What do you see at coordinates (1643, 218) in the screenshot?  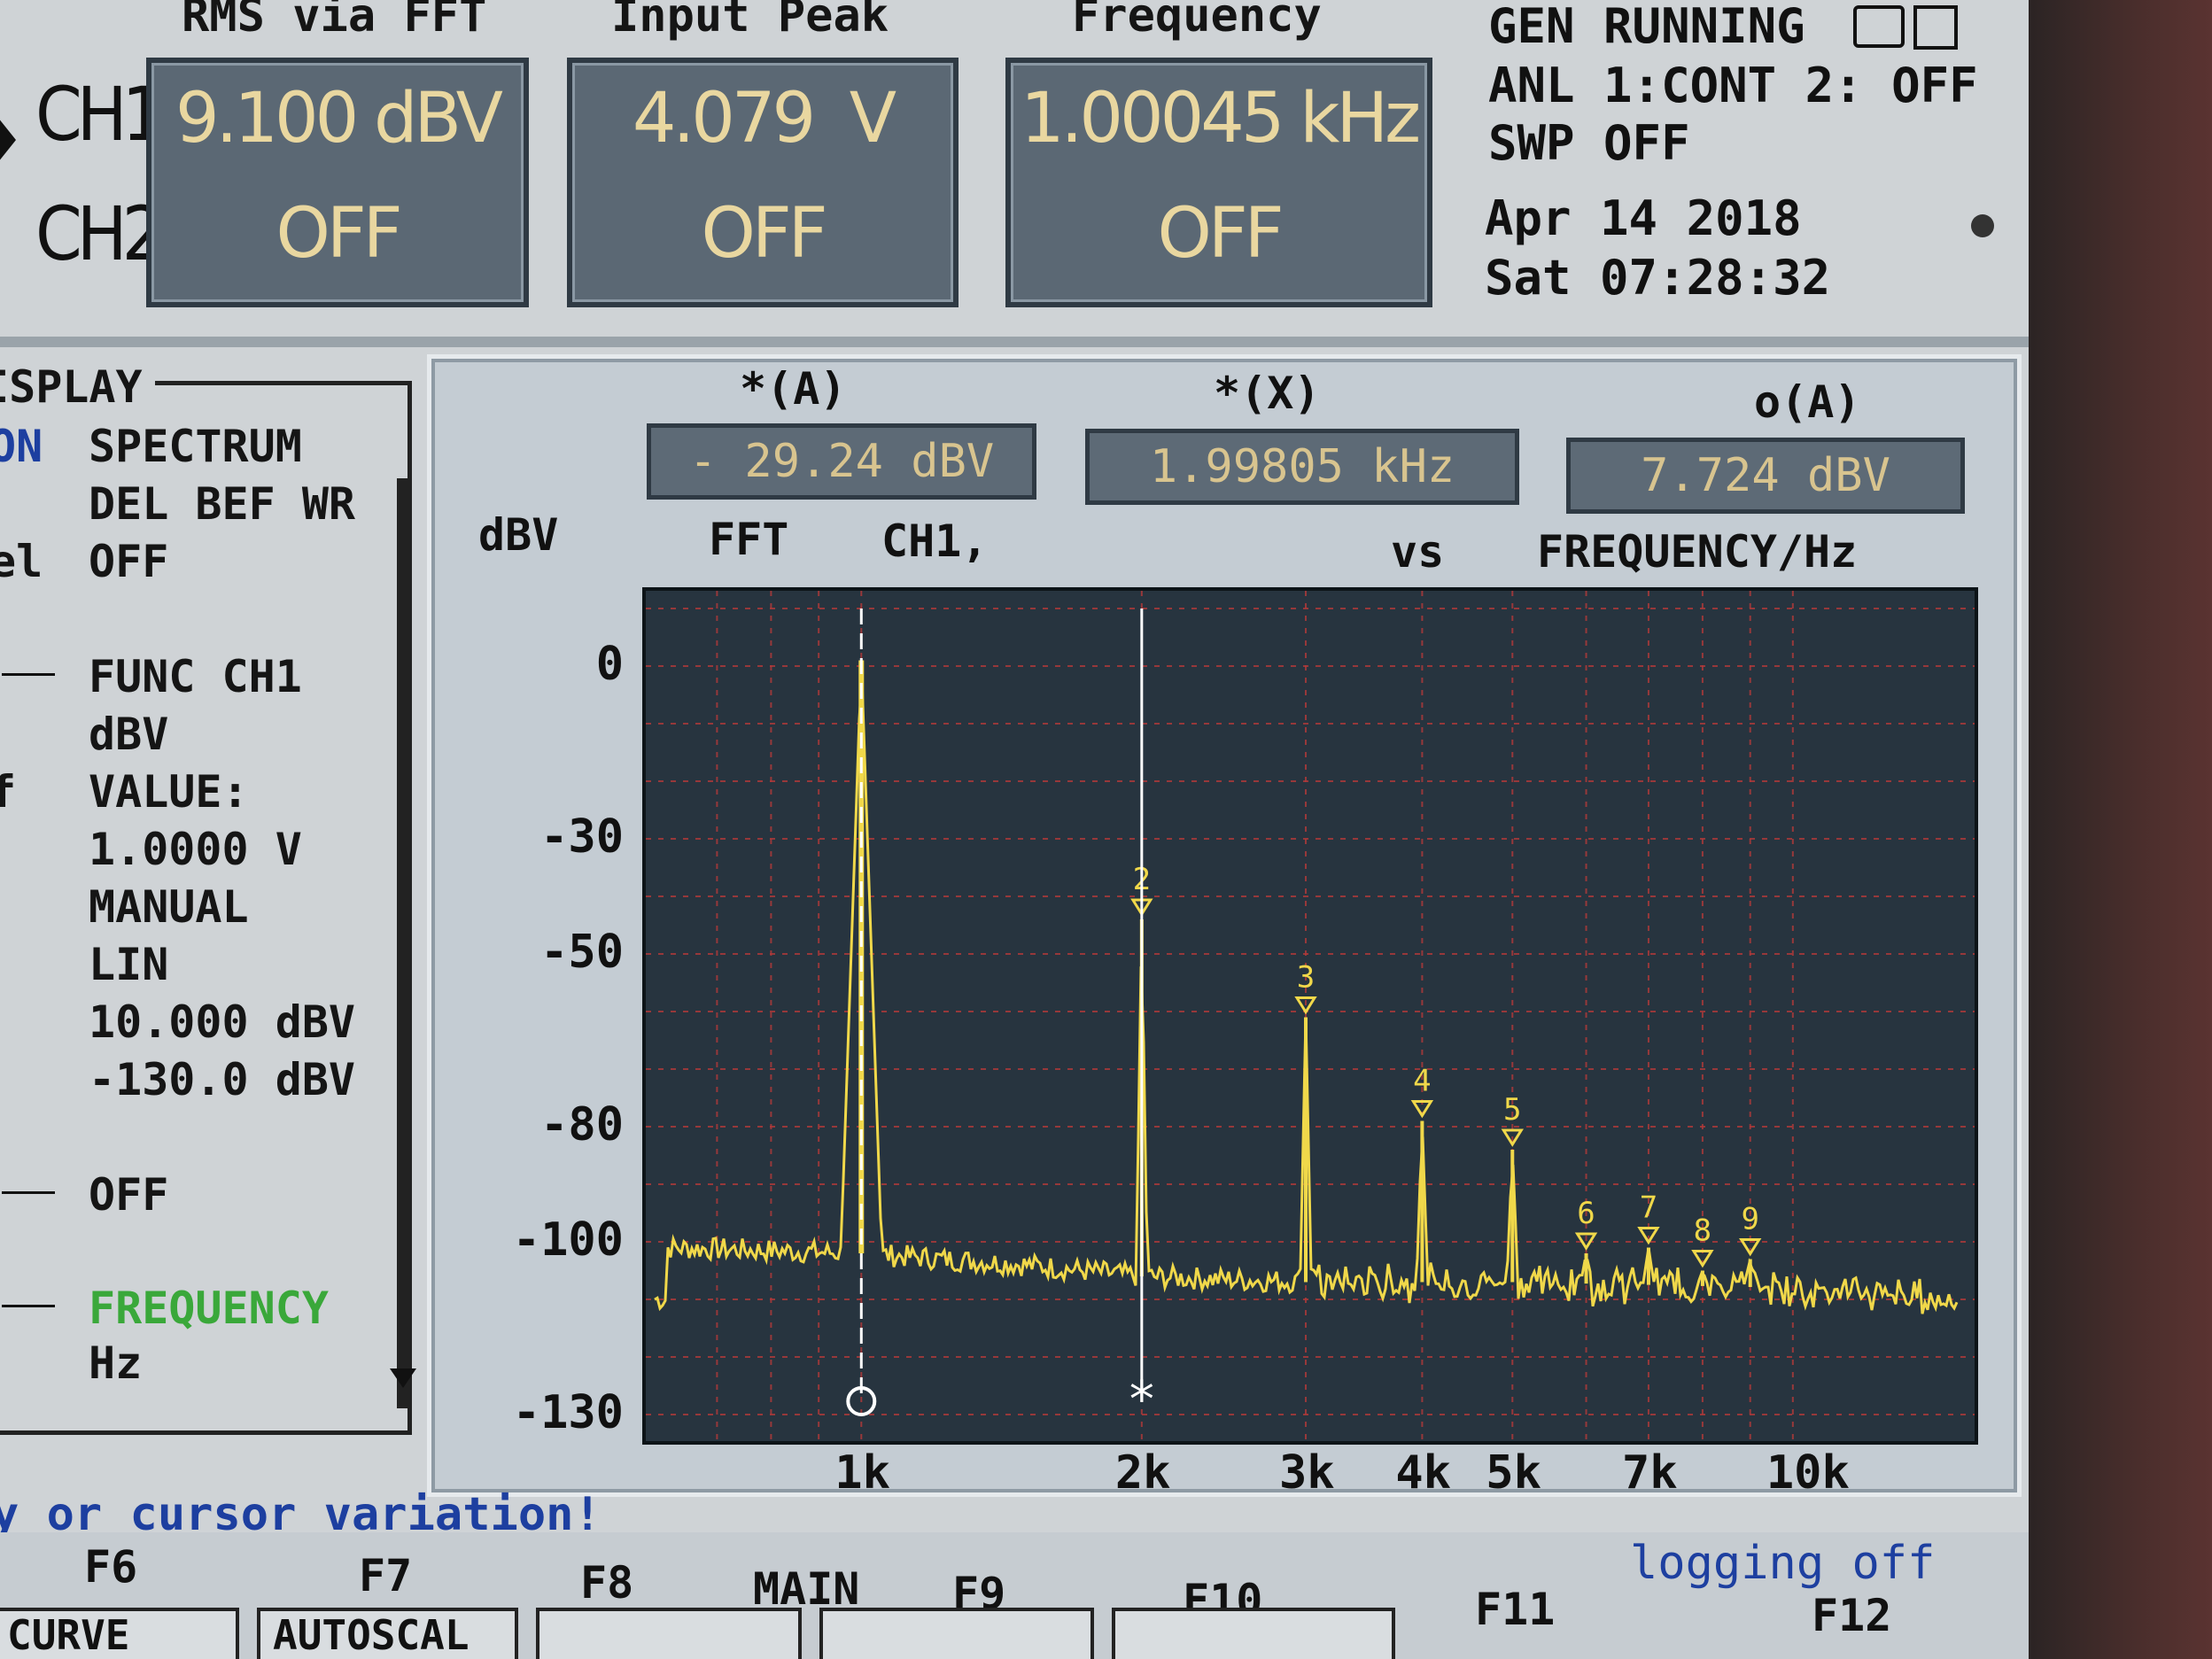 I see `date: Apr 14 2018` at bounding box center [1643, 218].